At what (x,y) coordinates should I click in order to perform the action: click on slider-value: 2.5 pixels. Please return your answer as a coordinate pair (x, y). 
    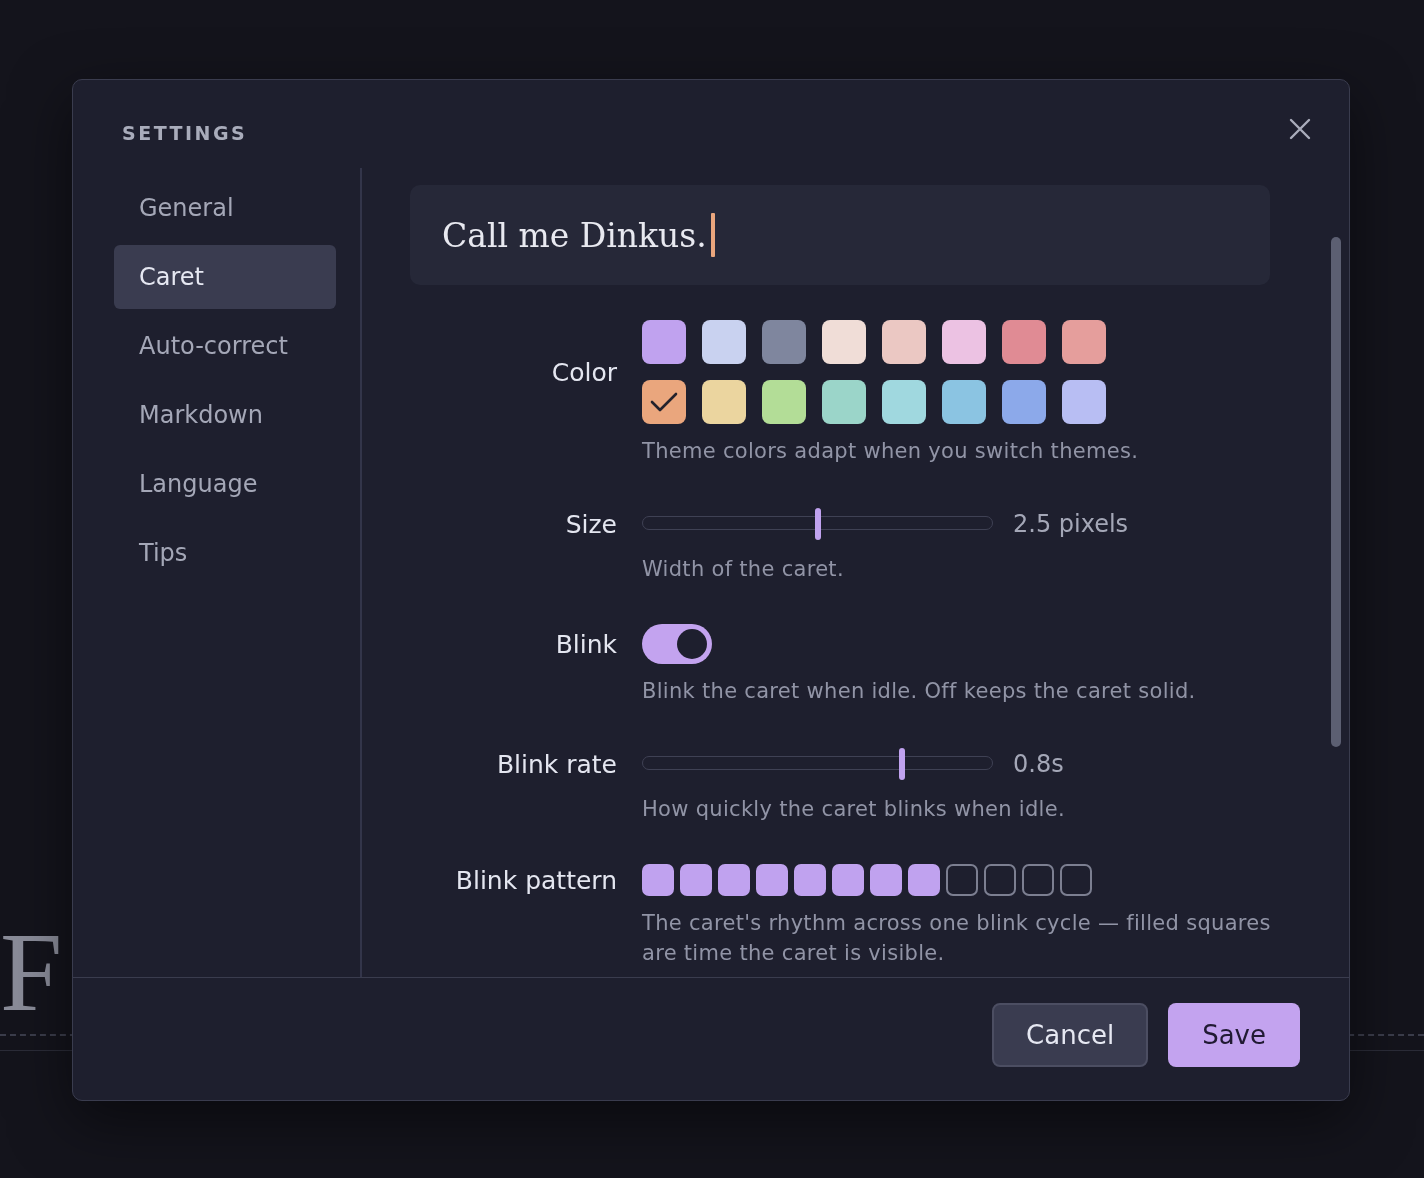
    Looking at the image, I should click on (1071, 524).